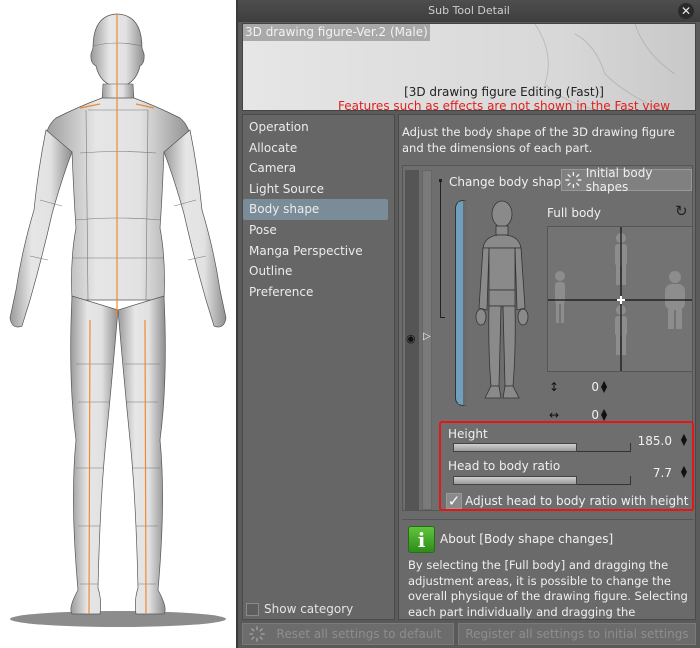  Describe the element at coordinates (315, 230) in the screenshot. I see `category-item-pose: Pose` at that location.